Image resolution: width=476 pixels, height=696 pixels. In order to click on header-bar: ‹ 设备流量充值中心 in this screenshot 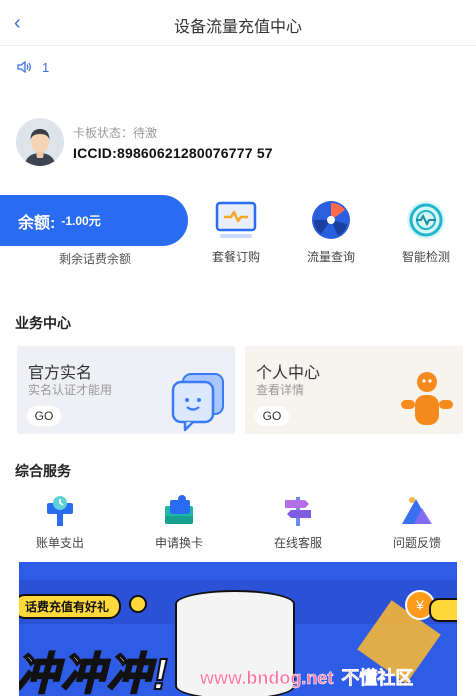, I will do `click(238, 23)`.